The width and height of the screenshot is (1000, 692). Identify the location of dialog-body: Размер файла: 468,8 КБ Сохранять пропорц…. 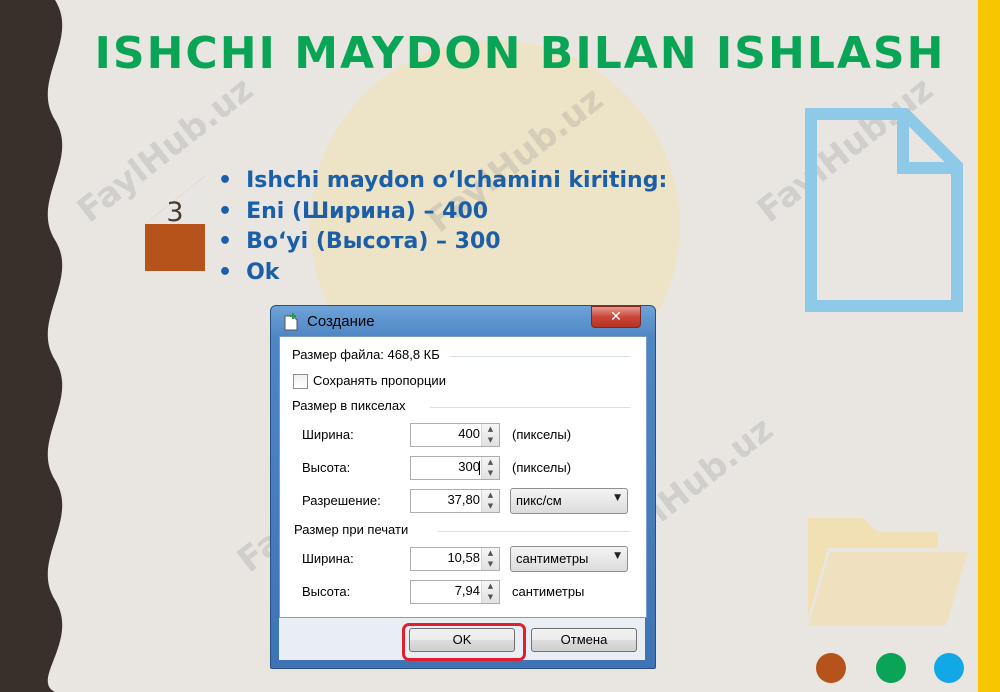
(463, 477).